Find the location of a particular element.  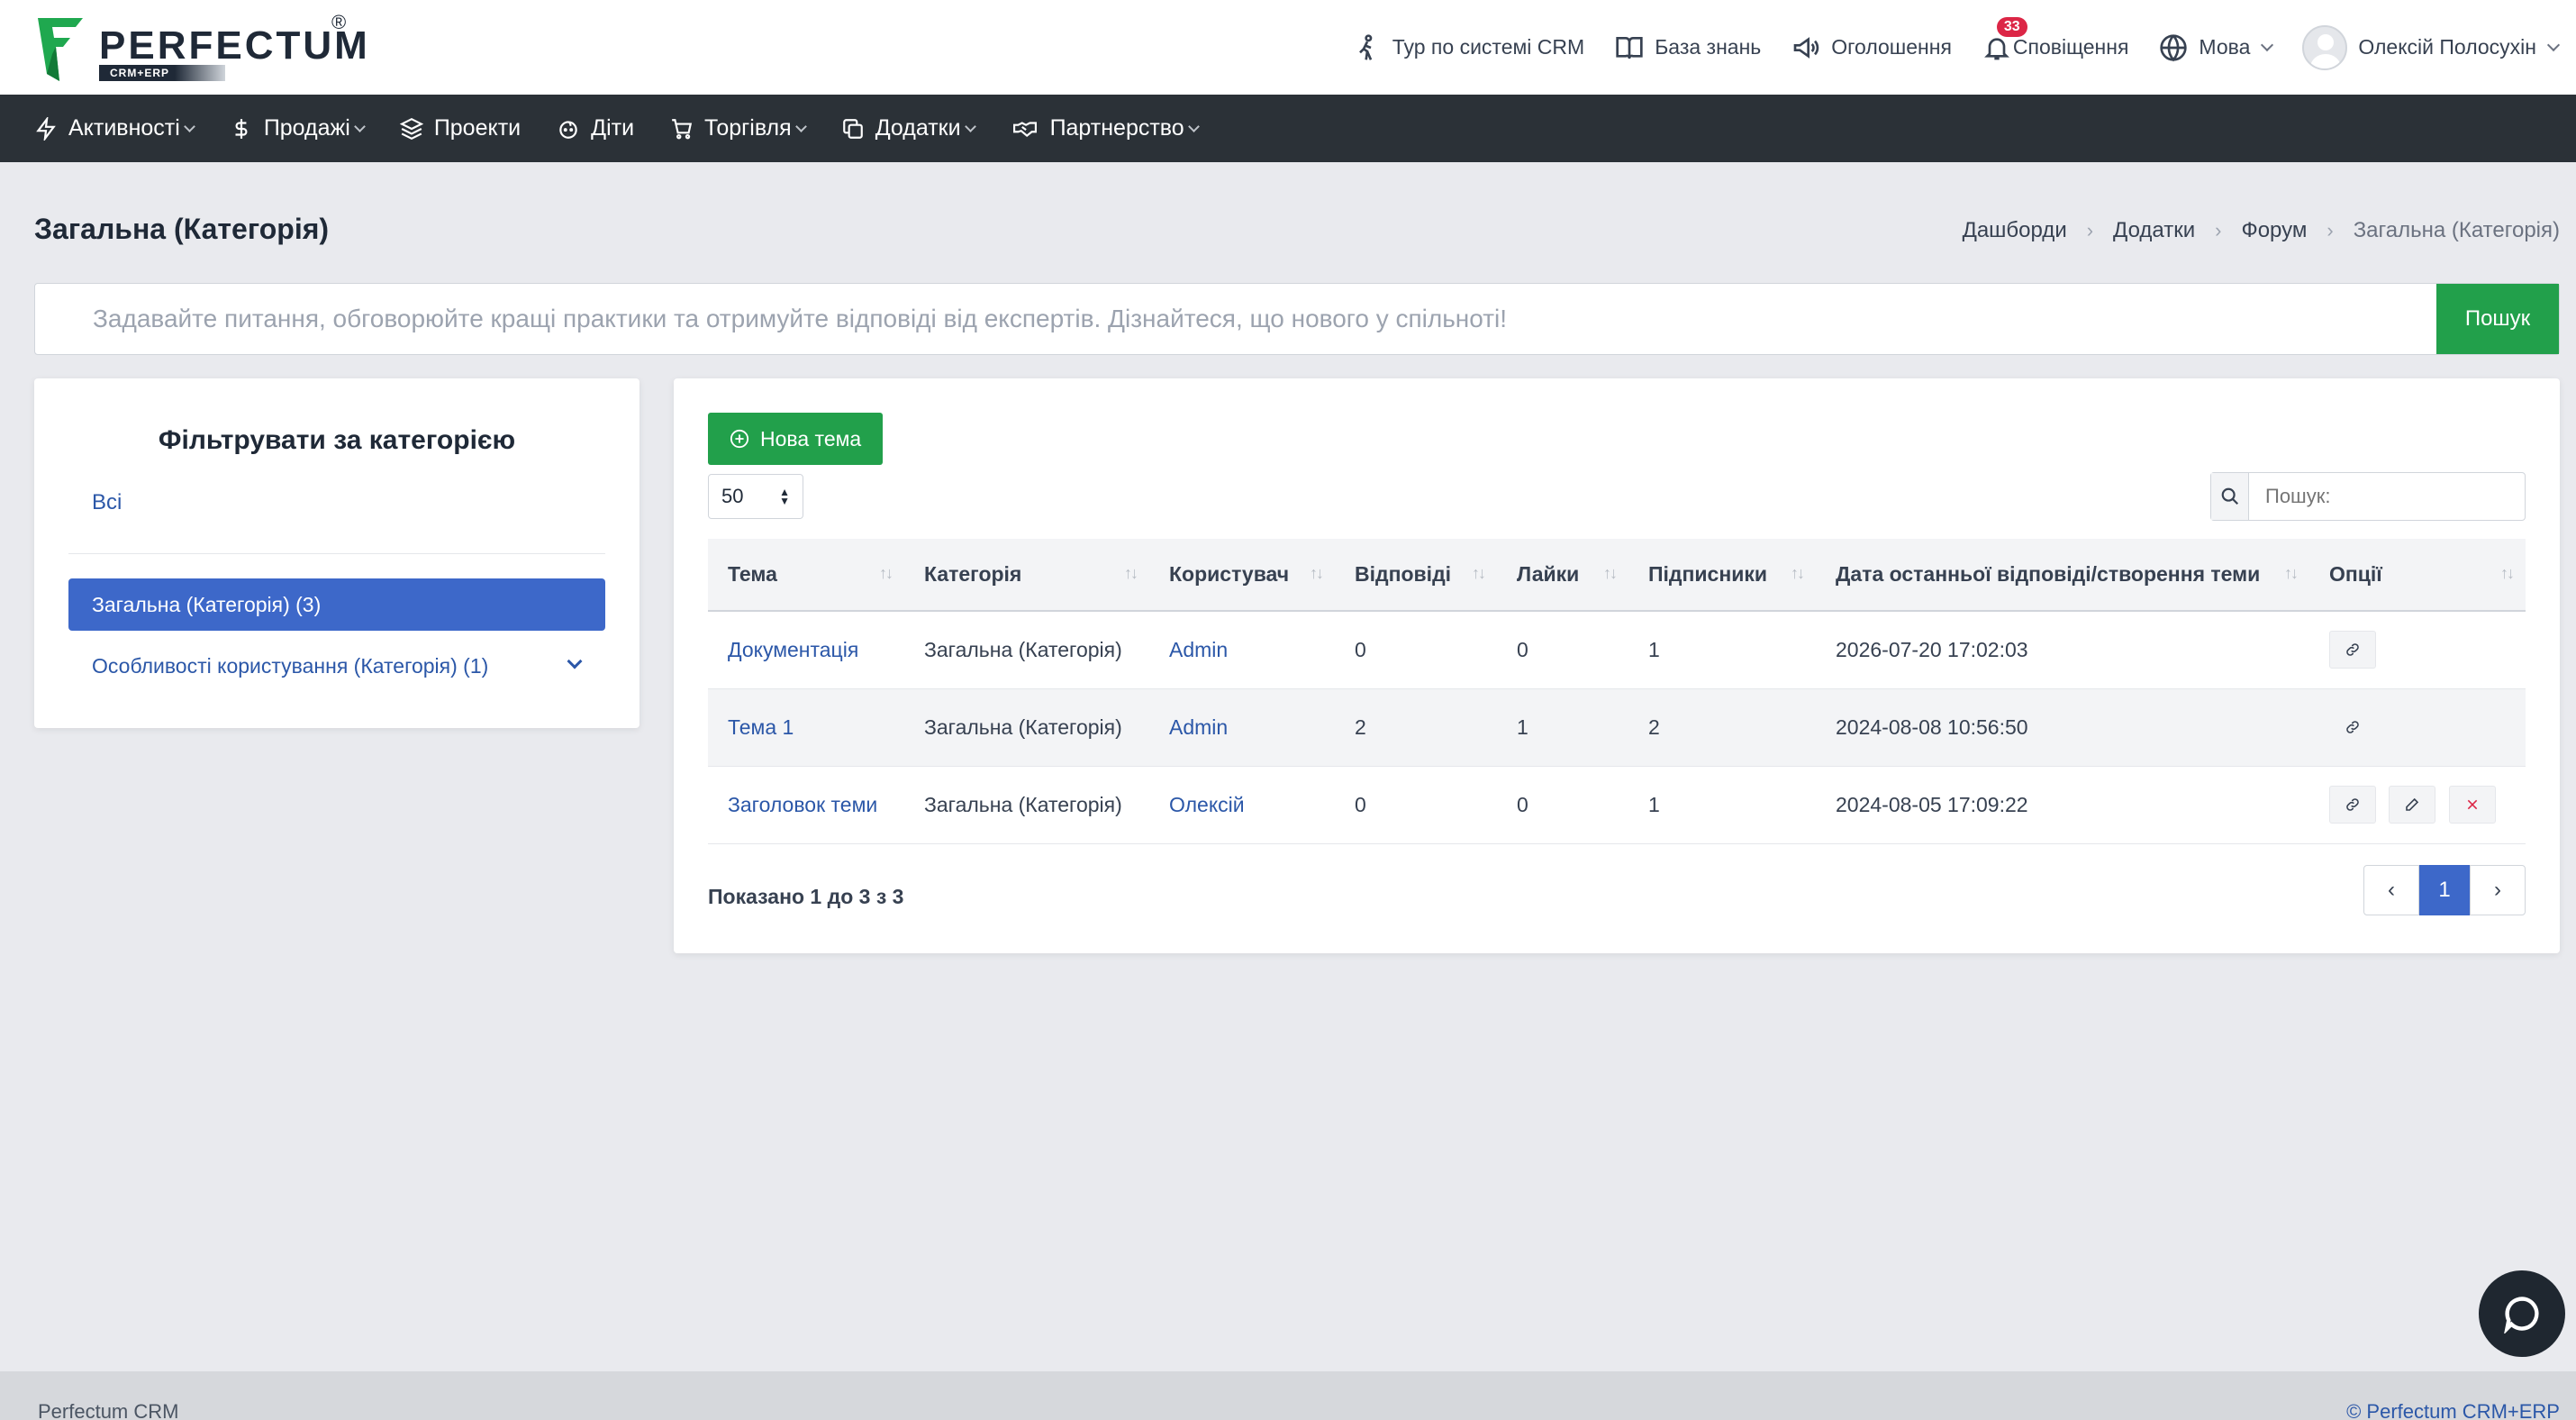

page-button: 1 is located at coordinates (2444, 890).